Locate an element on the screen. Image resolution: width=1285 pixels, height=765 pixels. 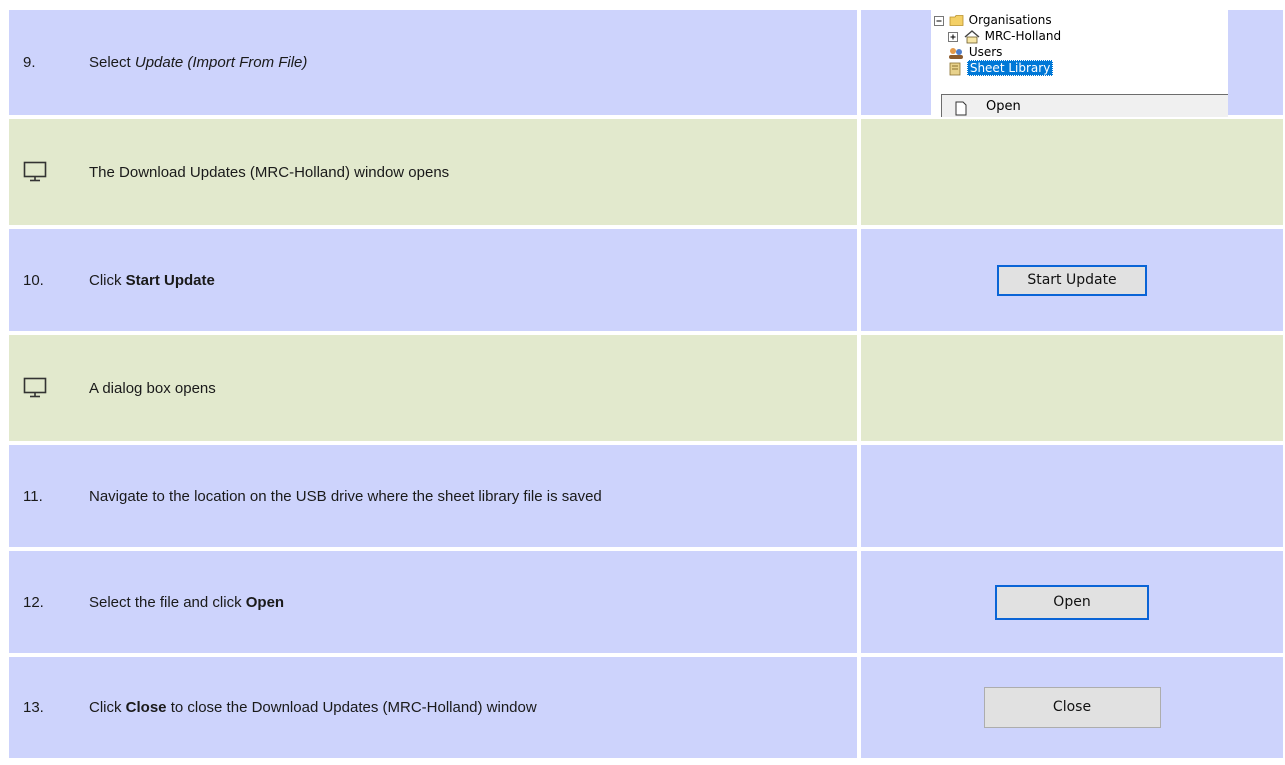
step-text: Select the file and click Open is located at coordinates (467, 602).